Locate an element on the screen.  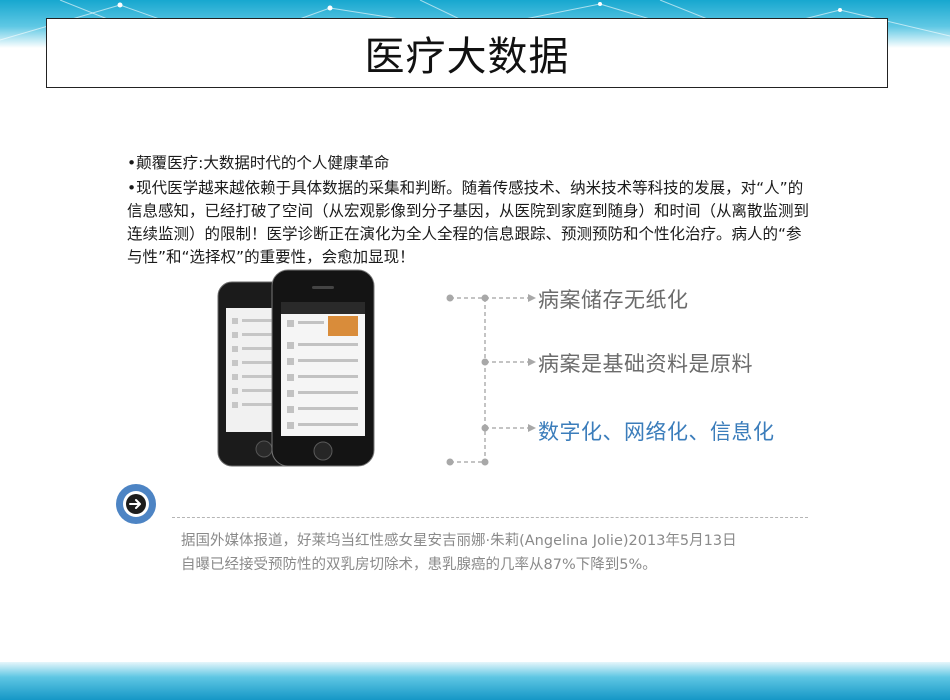
arrow-right-icon is located at coordinates (135, 504).